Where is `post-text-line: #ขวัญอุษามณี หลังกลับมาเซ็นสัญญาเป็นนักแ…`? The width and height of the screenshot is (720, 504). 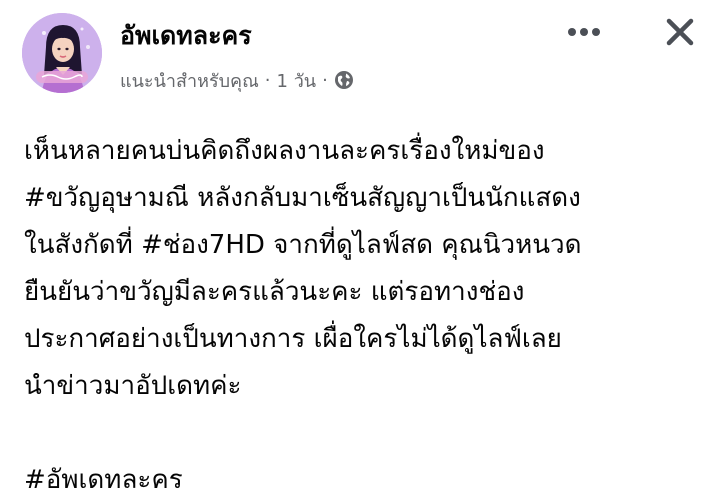 post-text-line: #ขวัญอุษามณี หลังกลับมาเซ็นสัญญาเป็นนักแ… is located at coordinates (302, 198).